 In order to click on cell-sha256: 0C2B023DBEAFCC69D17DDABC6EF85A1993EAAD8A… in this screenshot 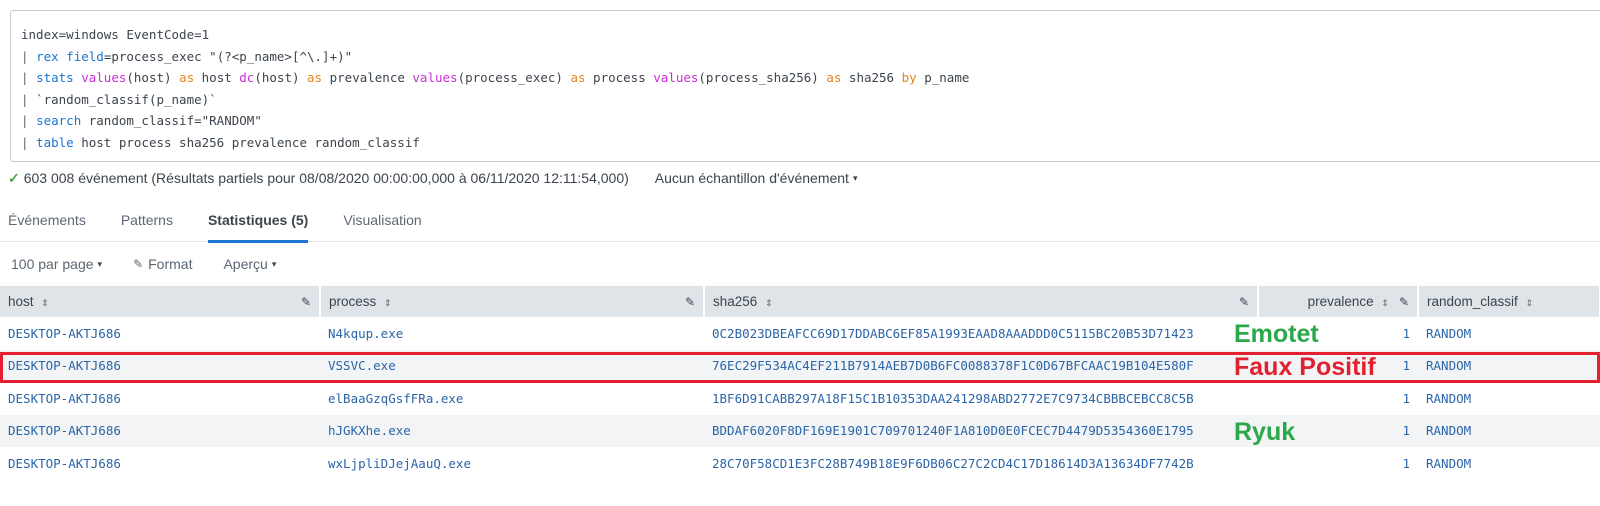, I will do `click(981, 333)`.